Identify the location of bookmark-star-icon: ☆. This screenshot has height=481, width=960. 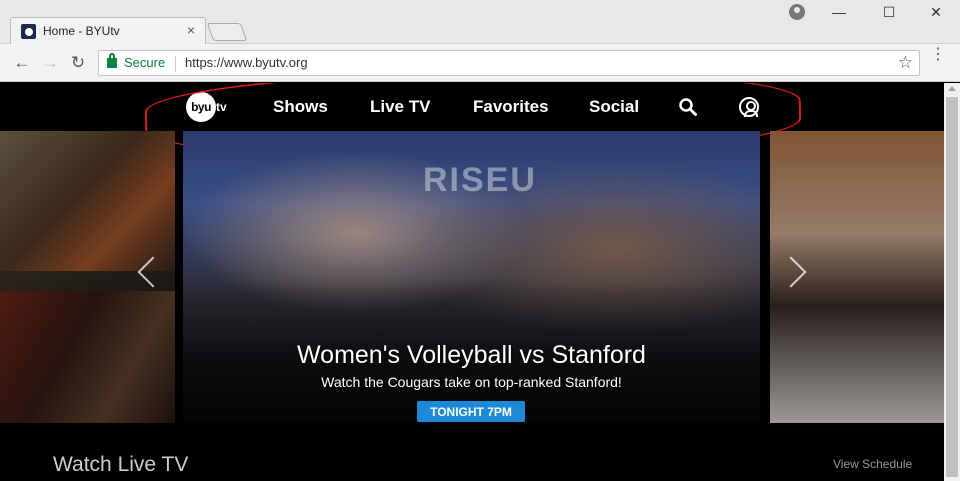
(905, 63).